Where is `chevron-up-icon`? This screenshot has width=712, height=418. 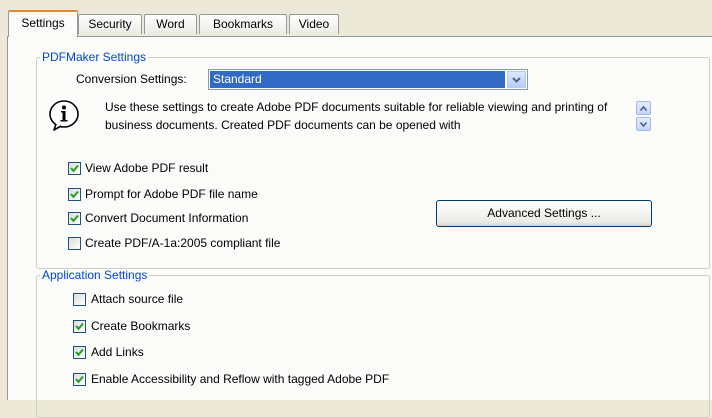
chevron-up-icon is located at coordinates (643, 108).